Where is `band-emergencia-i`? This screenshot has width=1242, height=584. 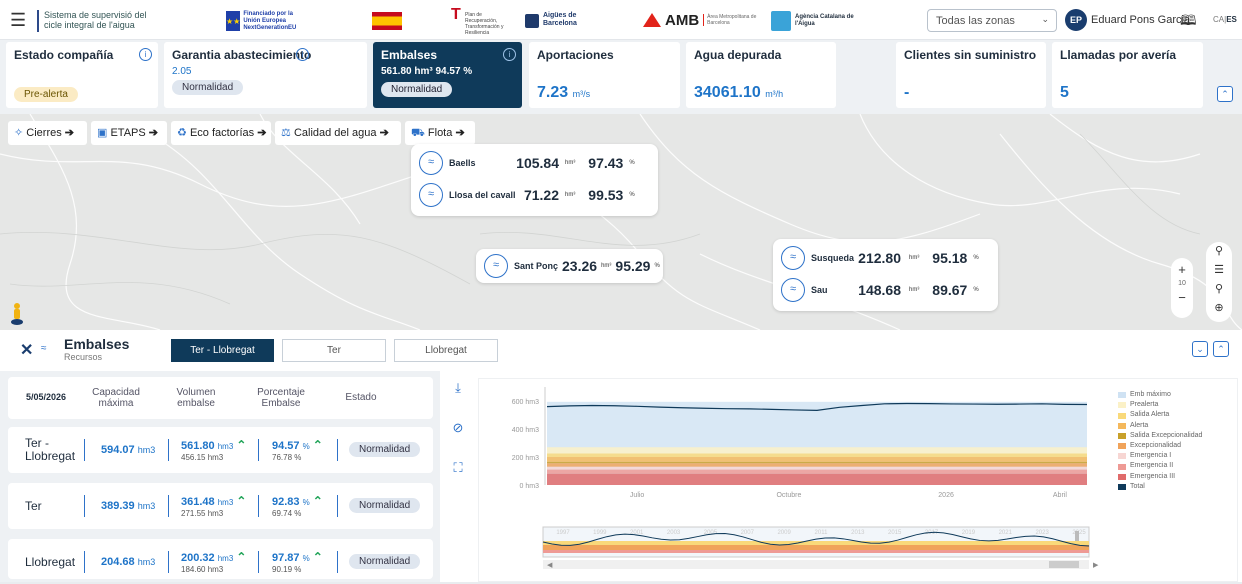
band-emergencia-i is located at coordinates (817, 468).